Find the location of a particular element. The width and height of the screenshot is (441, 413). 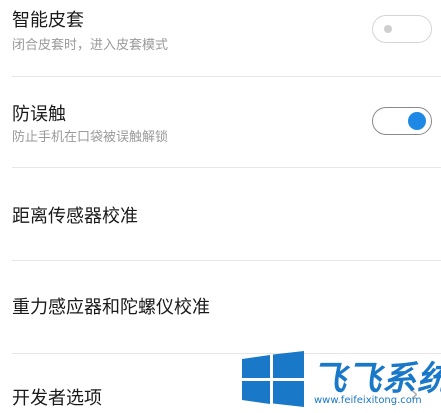

smart-cover-subtitle: 闭合皮套时，进入皮套模式 is located at coordinates (90, 45).